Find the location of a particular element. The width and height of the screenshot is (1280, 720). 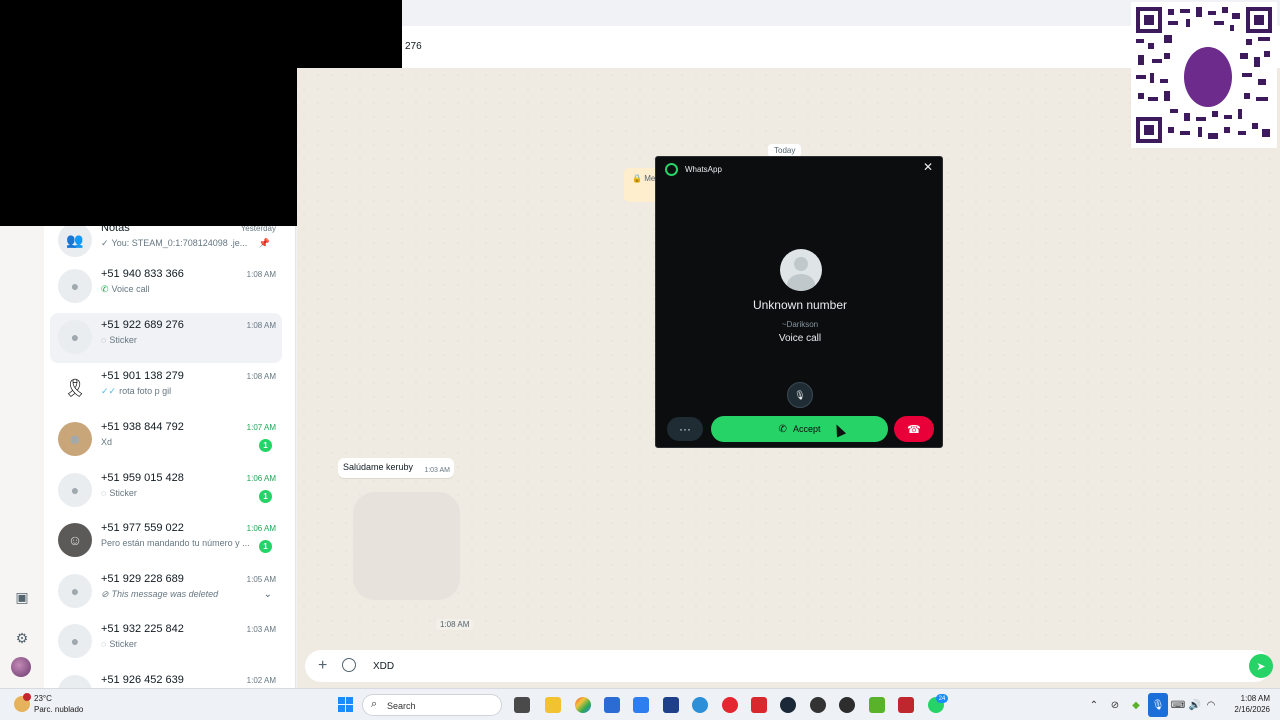

nvidia-icon is located at coordinates (877, 705).